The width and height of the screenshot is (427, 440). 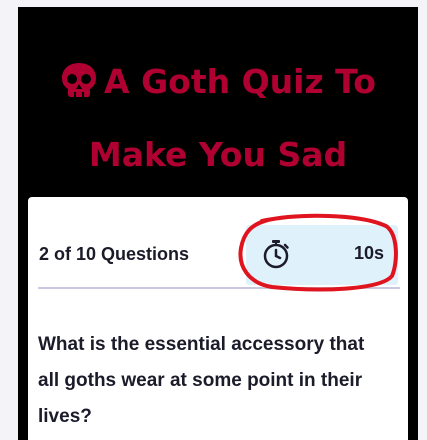 What do you see at coordinates (219, 288) in the screenshot?
I see `divider` at bounding box center [219, 288].